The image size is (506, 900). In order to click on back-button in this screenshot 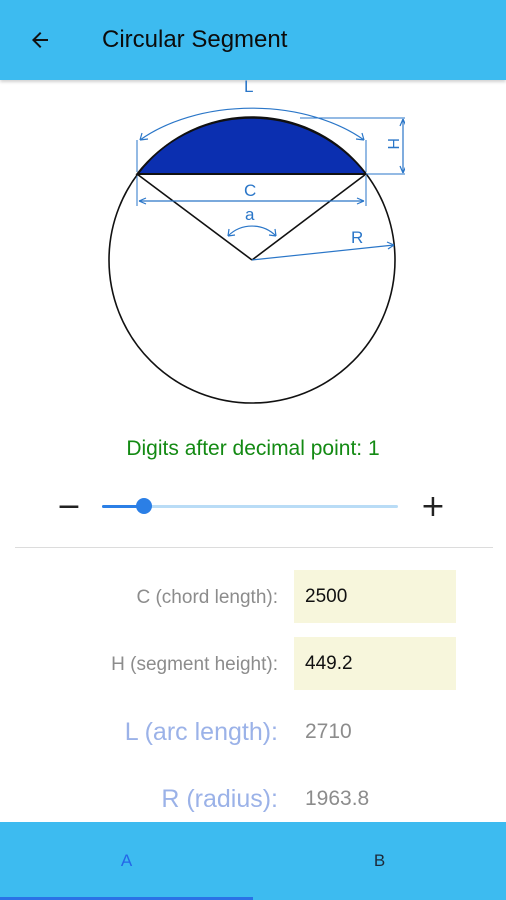, I will do `click(40, 40)`.